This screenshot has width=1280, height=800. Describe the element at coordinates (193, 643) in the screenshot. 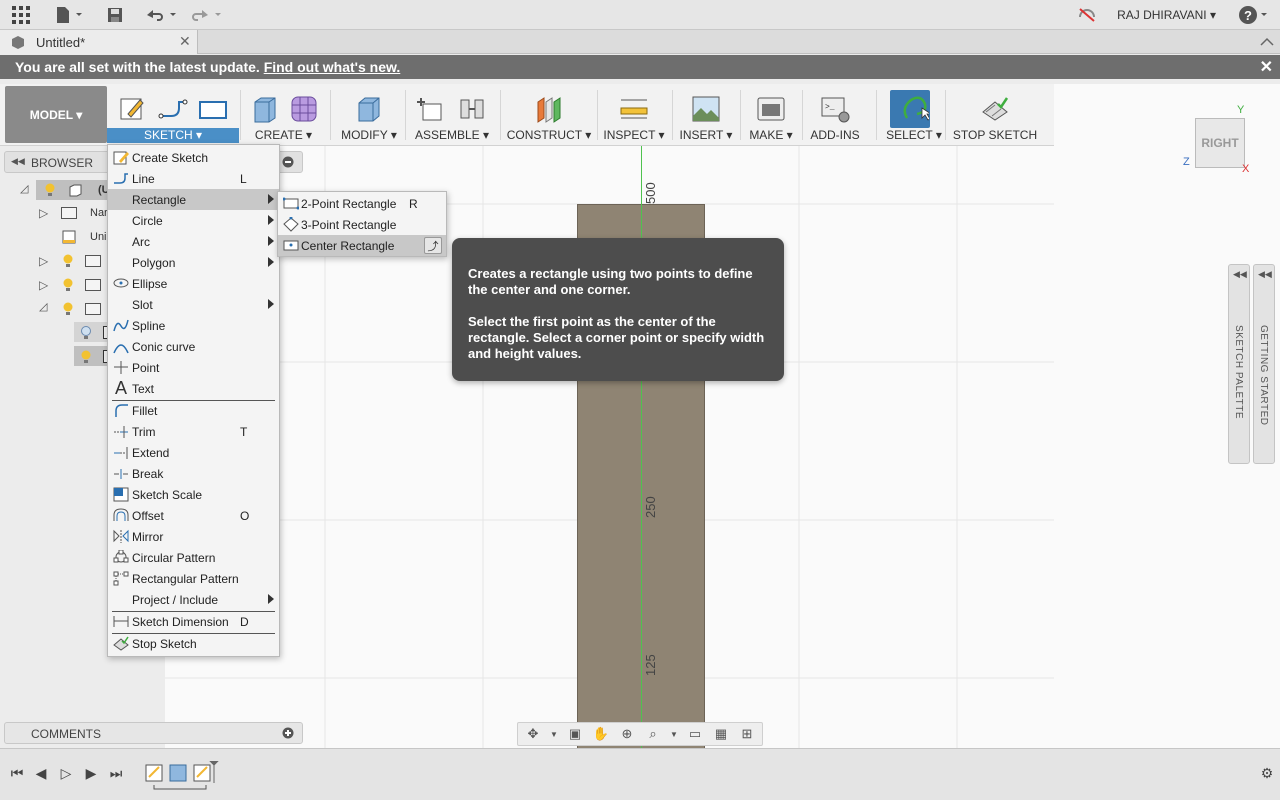

I see `menu-item-stop-sketch: Stop Sketch` at that location.